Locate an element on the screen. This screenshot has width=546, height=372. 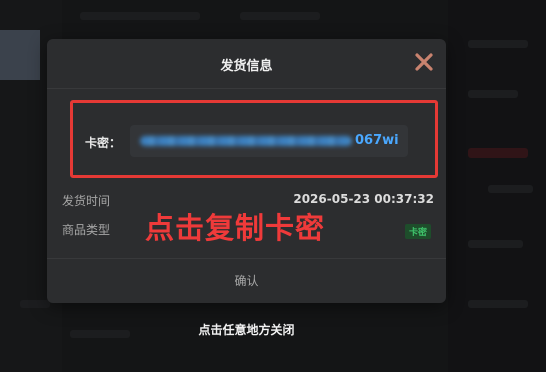
copy-hint-annotation: 点击复制卡密 is located at coordinates (235, 228).